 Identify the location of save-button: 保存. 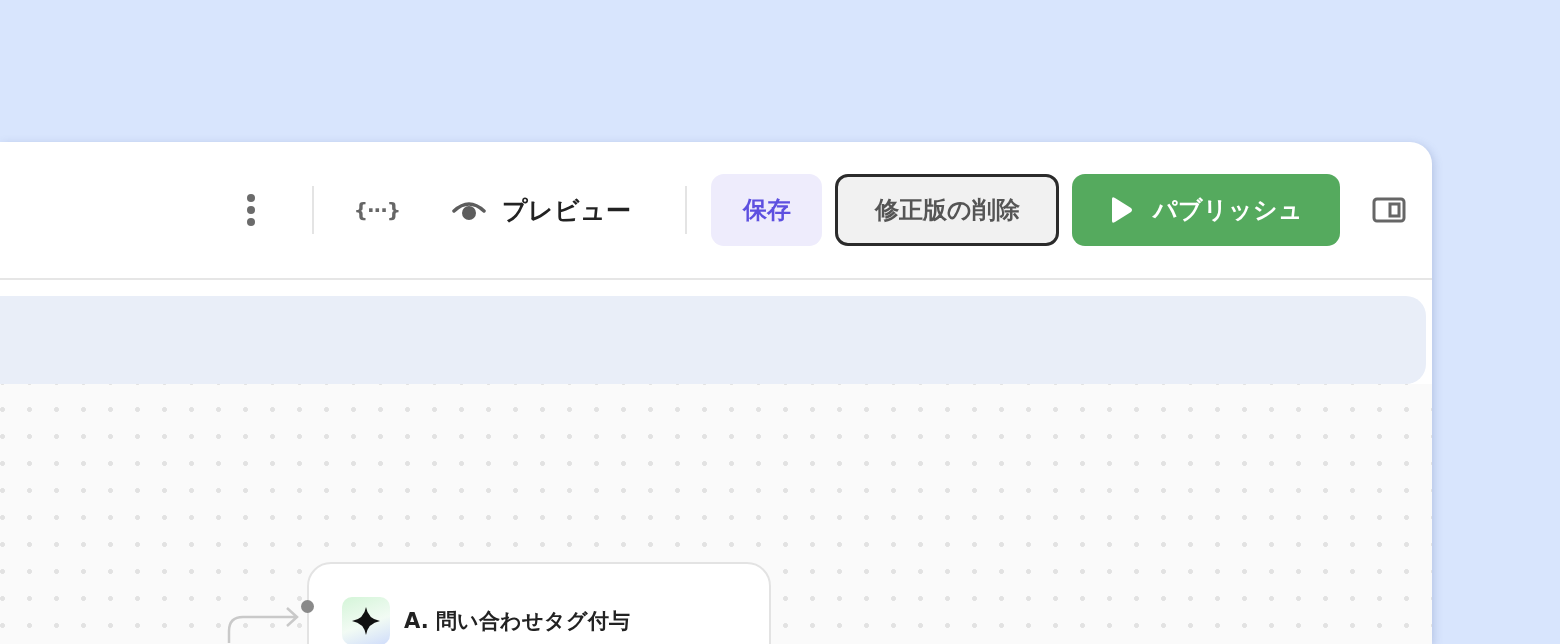
(766, 210).